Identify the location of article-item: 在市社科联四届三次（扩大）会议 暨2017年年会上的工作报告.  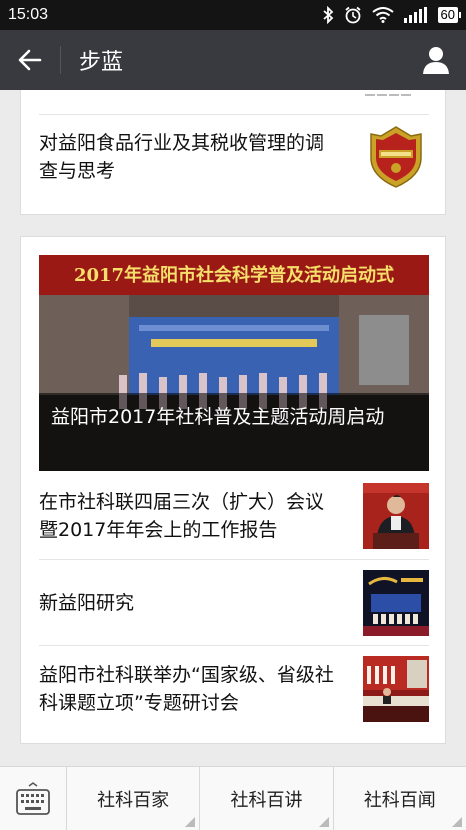
(234, 516).